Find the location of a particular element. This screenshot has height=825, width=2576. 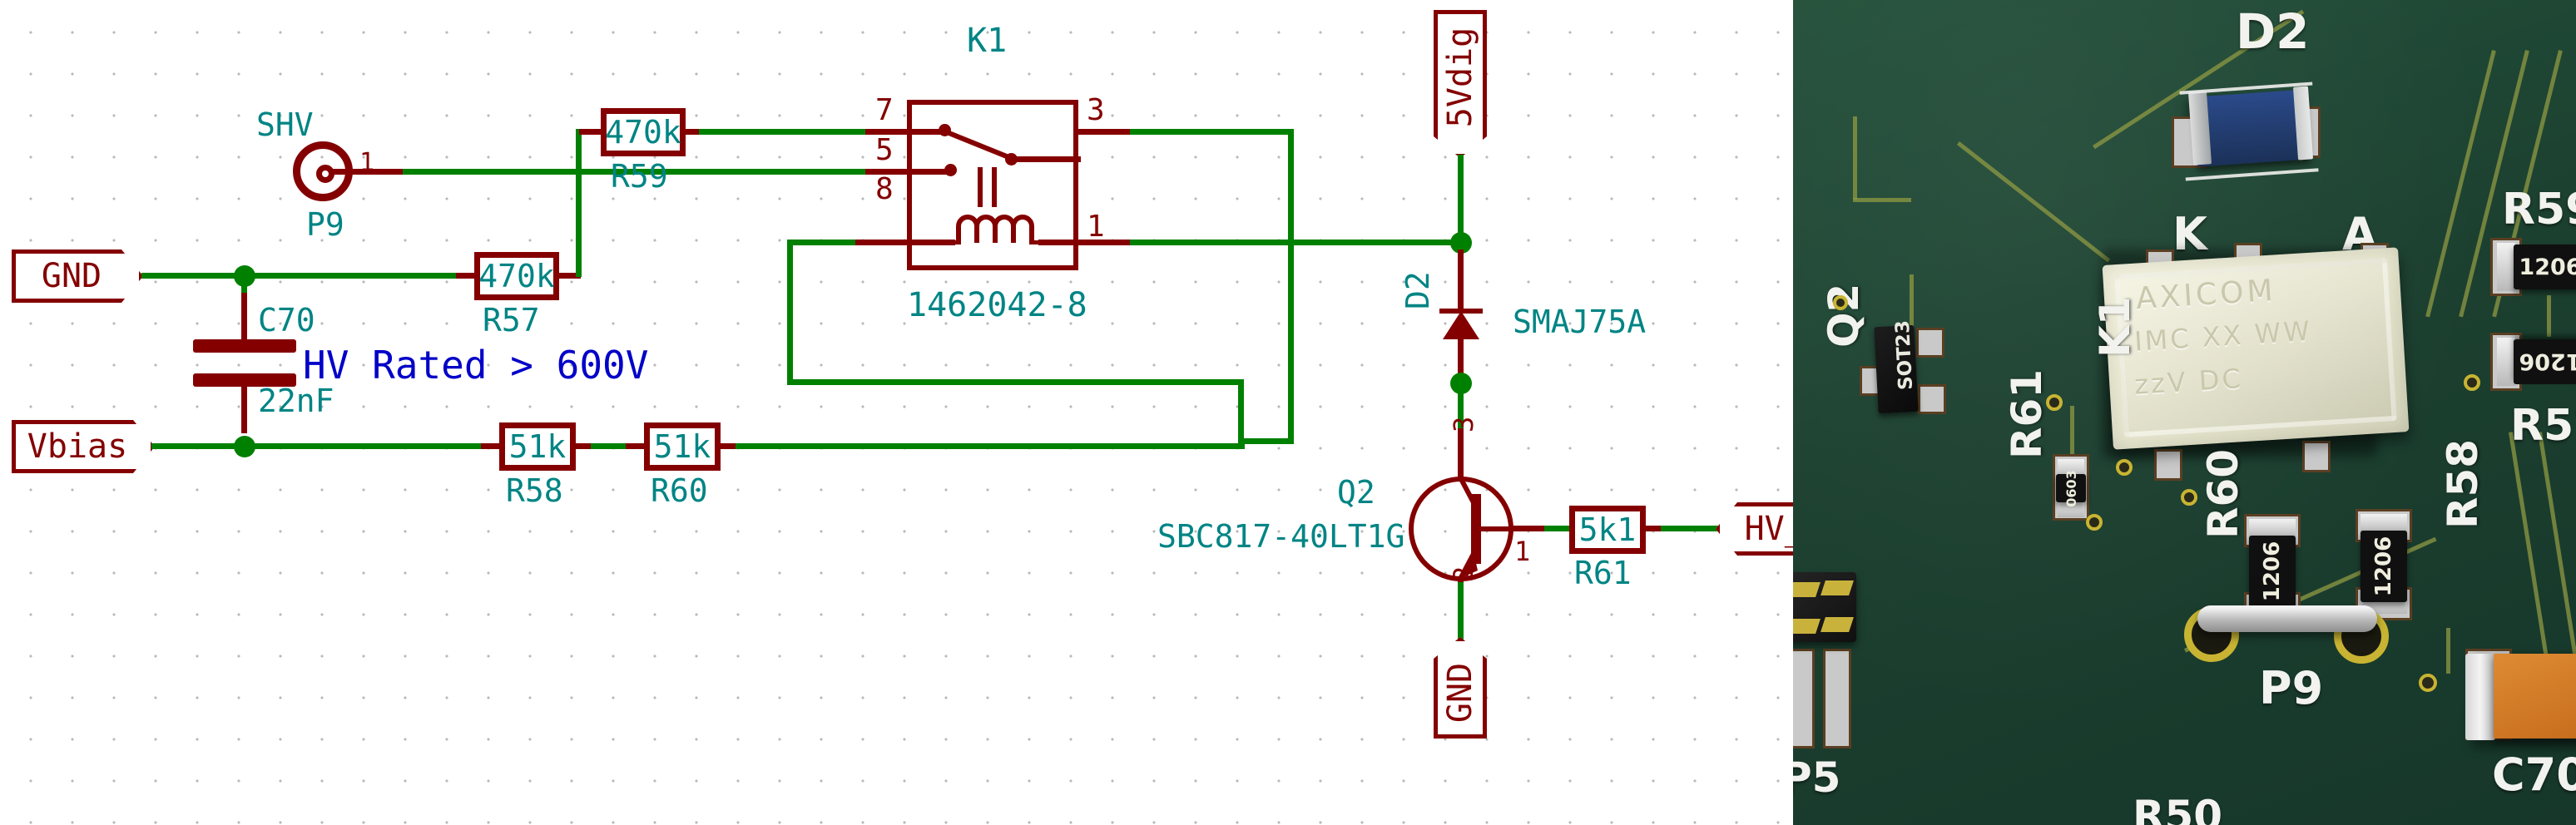

r60-package-marking: 1206 is located at coordinates (2273, 571).